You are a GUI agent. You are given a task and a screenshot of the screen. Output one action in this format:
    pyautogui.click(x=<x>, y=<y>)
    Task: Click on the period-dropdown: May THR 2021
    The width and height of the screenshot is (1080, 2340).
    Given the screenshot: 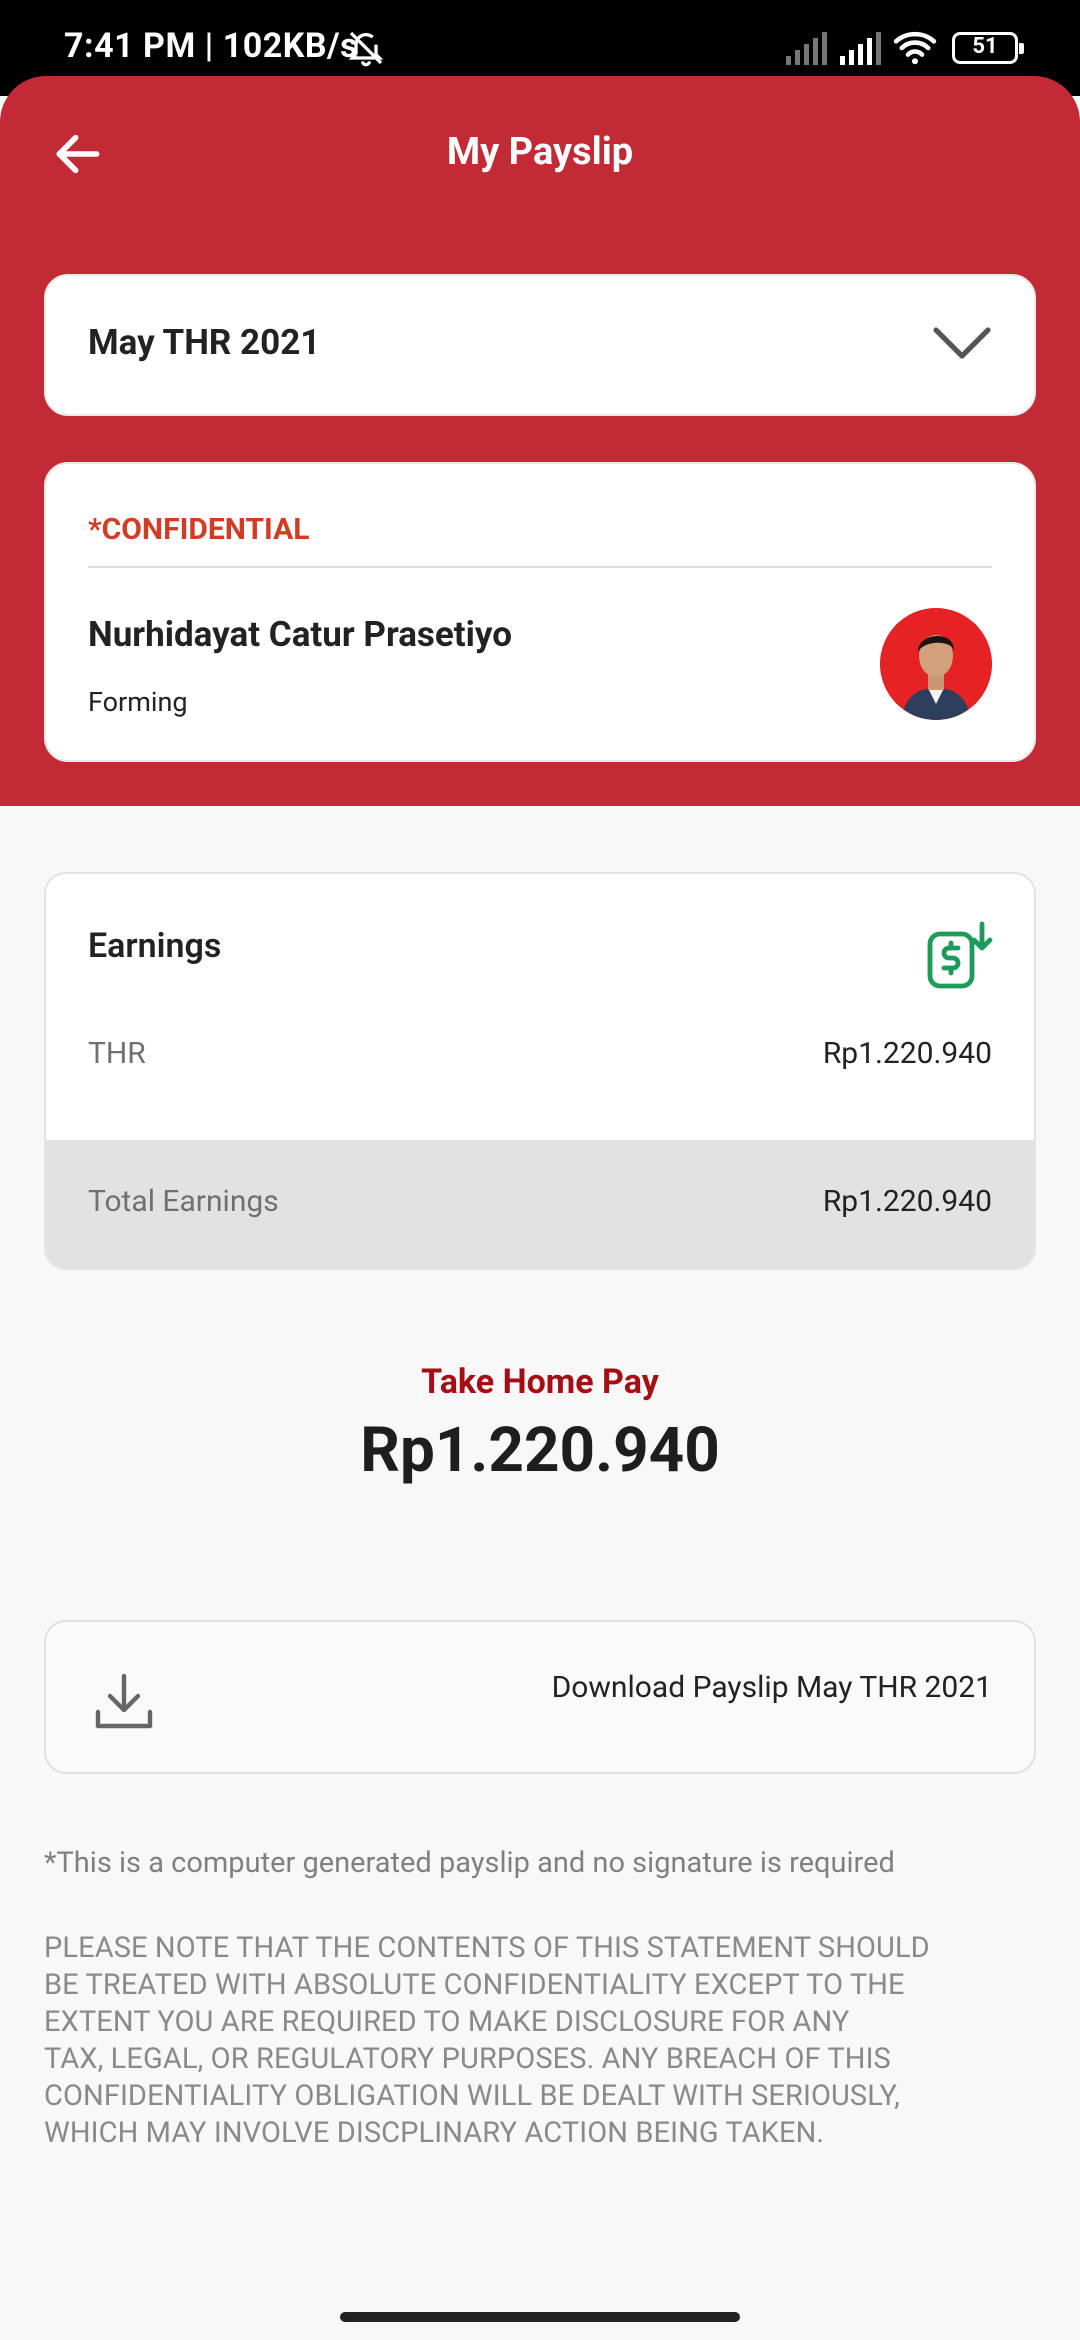 What is the action you would take?
    pyautogui.click(x=540, y=345)
    